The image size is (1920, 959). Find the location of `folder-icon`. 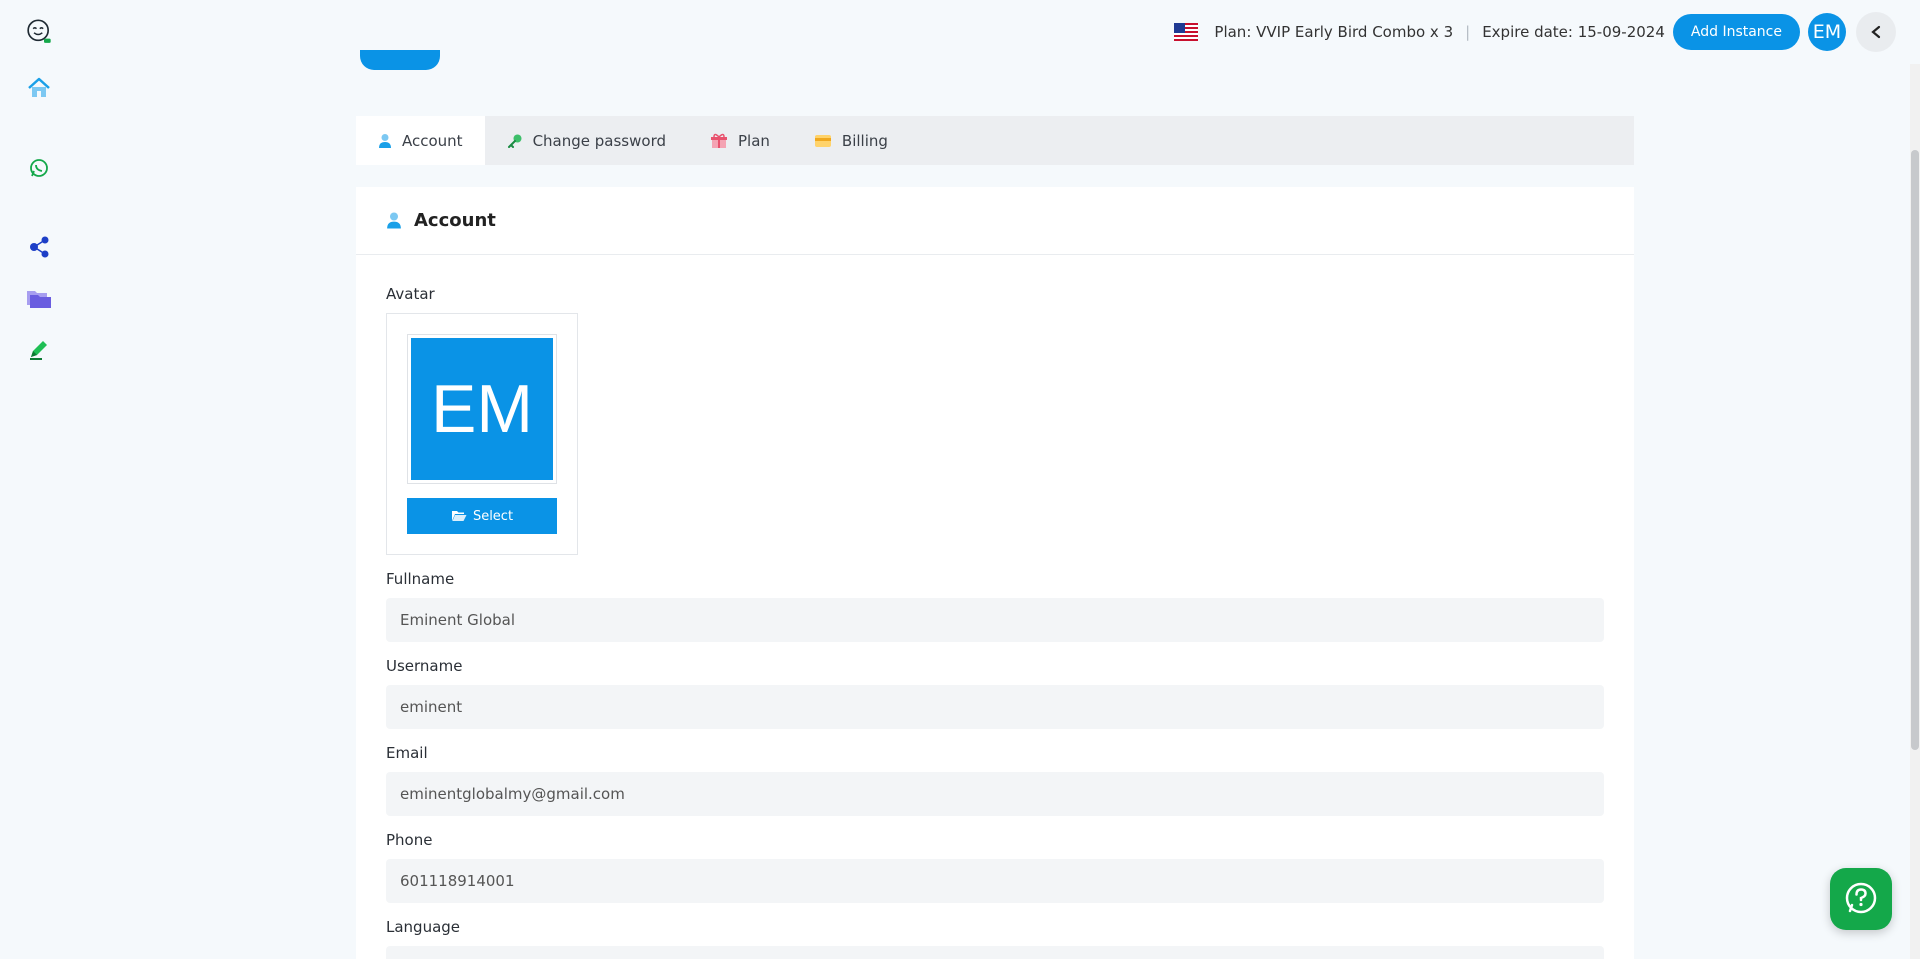

folder-icon is located at coordinates (39, 298).